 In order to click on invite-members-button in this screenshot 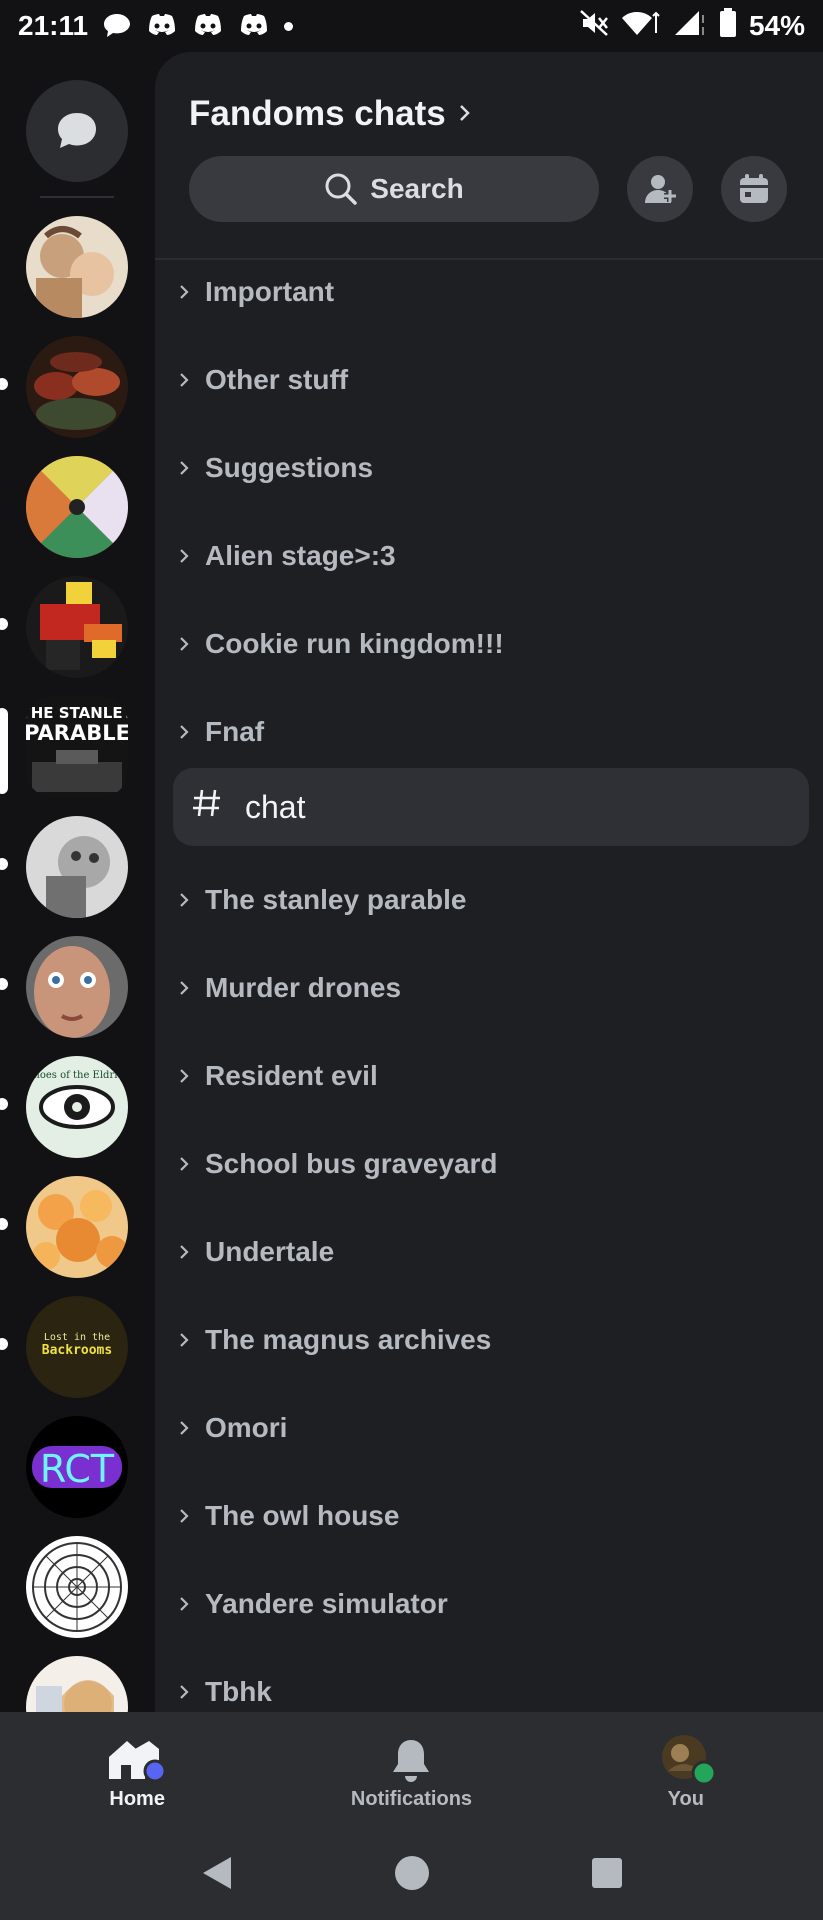, I will do `click(660, 189)`.